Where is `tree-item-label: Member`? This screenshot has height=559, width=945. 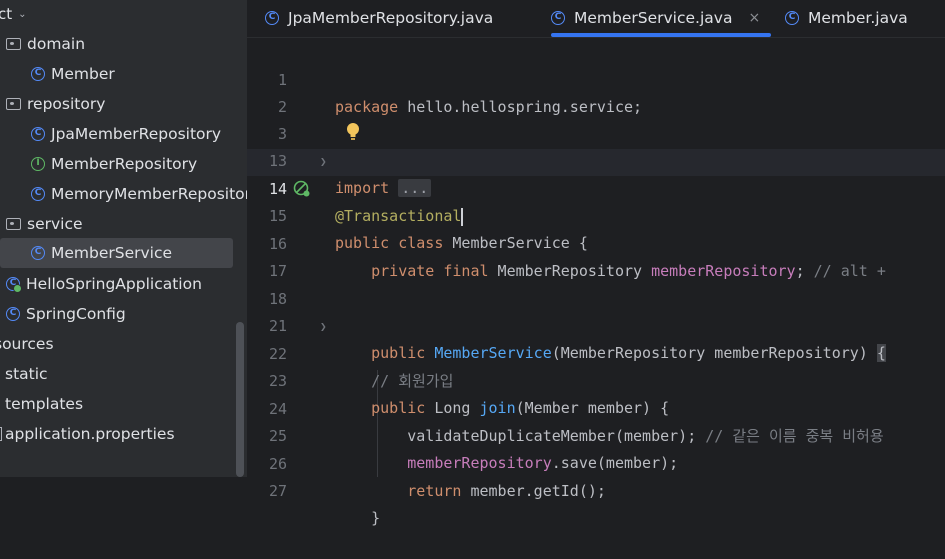
tree-item-label: Member is located at coordinates (83, 74).